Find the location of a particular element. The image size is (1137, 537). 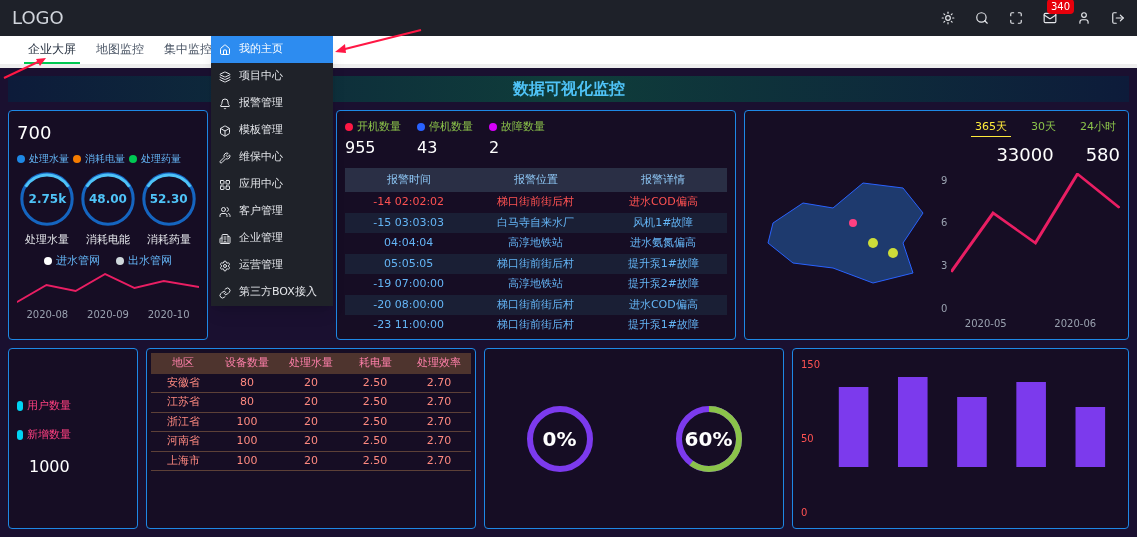

axis-label: 2020-09 is located at coordinates (108, 315).